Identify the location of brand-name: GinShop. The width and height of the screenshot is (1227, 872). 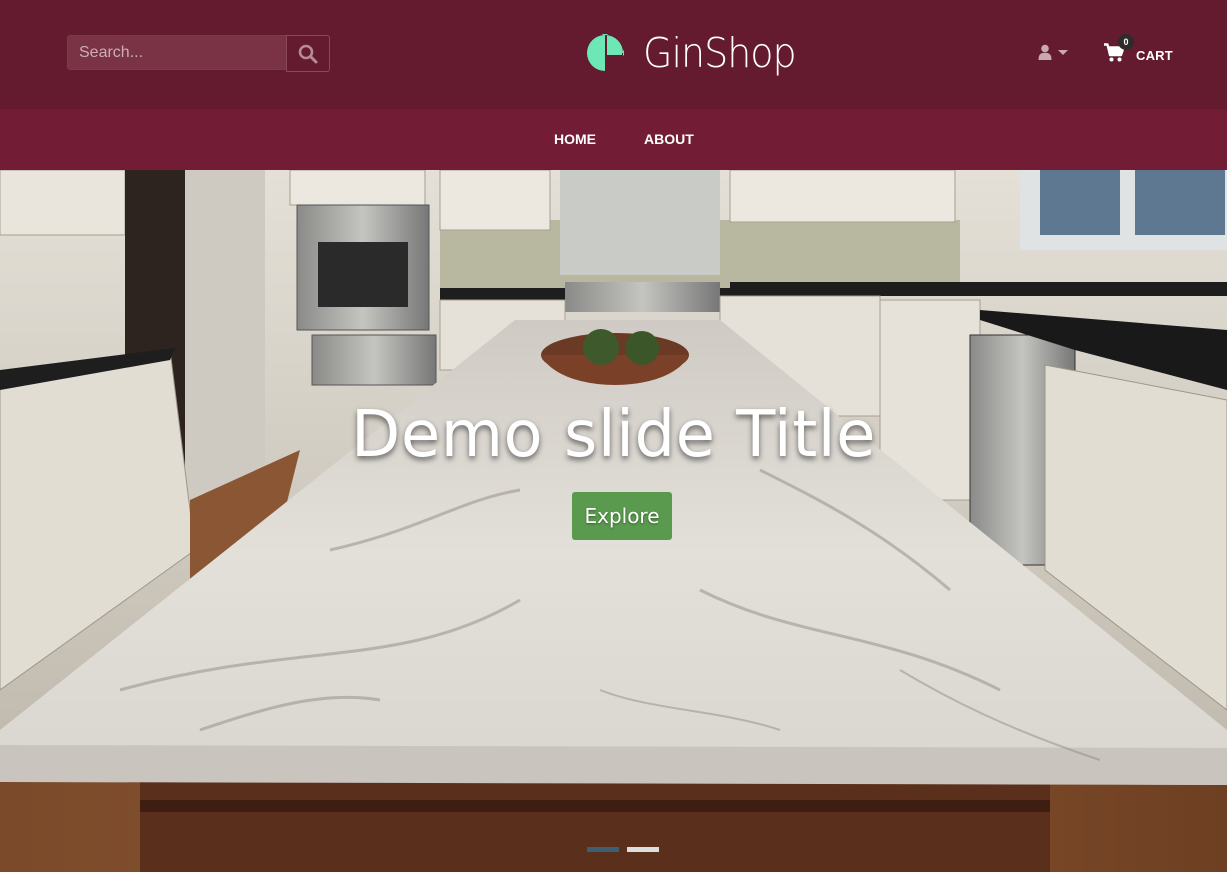
(720, 53).